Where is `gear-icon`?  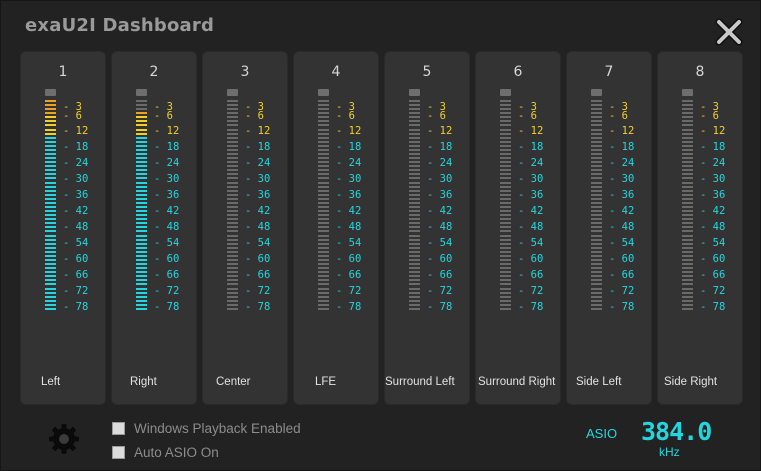
gear-icon is located at coordinates (64, 439).